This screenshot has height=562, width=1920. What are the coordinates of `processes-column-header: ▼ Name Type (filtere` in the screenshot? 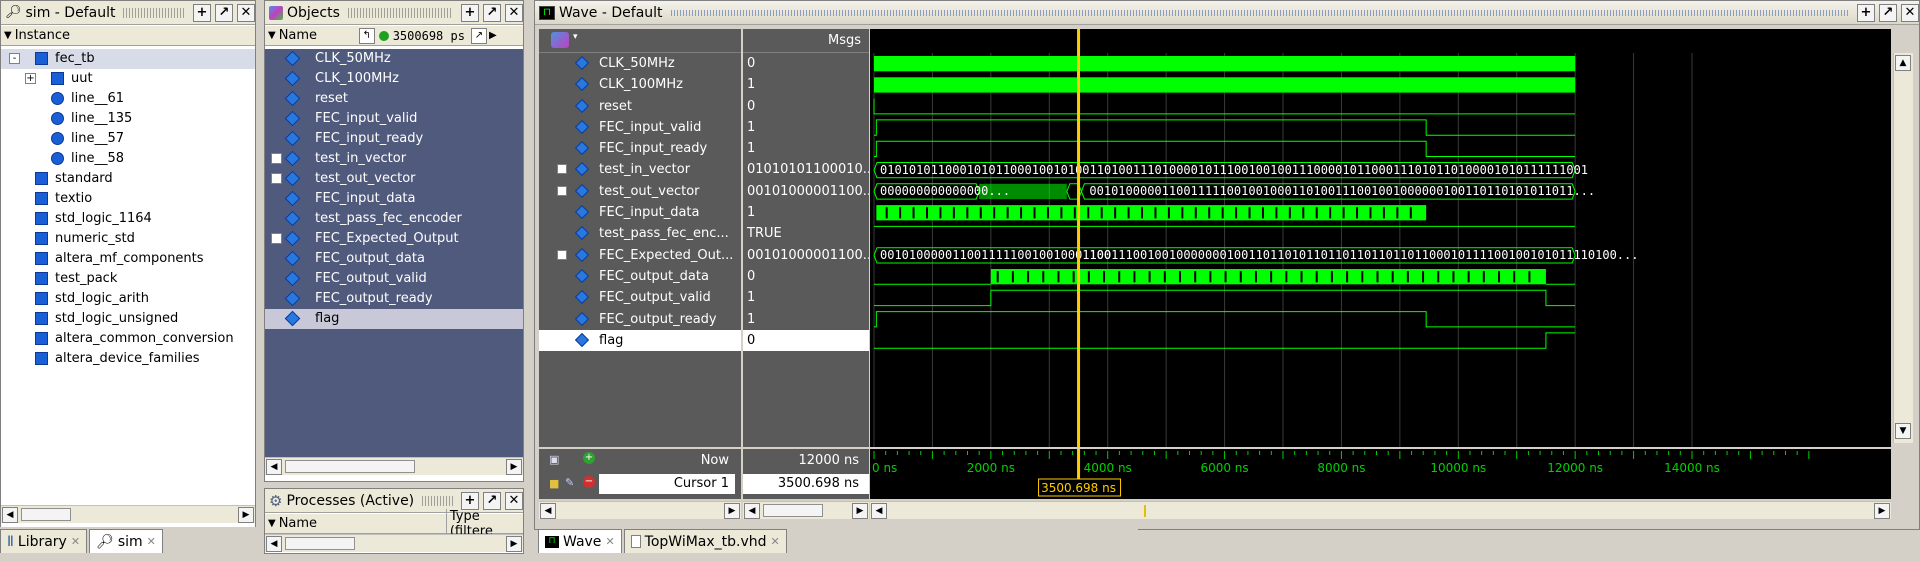 It's located at (394, 523).